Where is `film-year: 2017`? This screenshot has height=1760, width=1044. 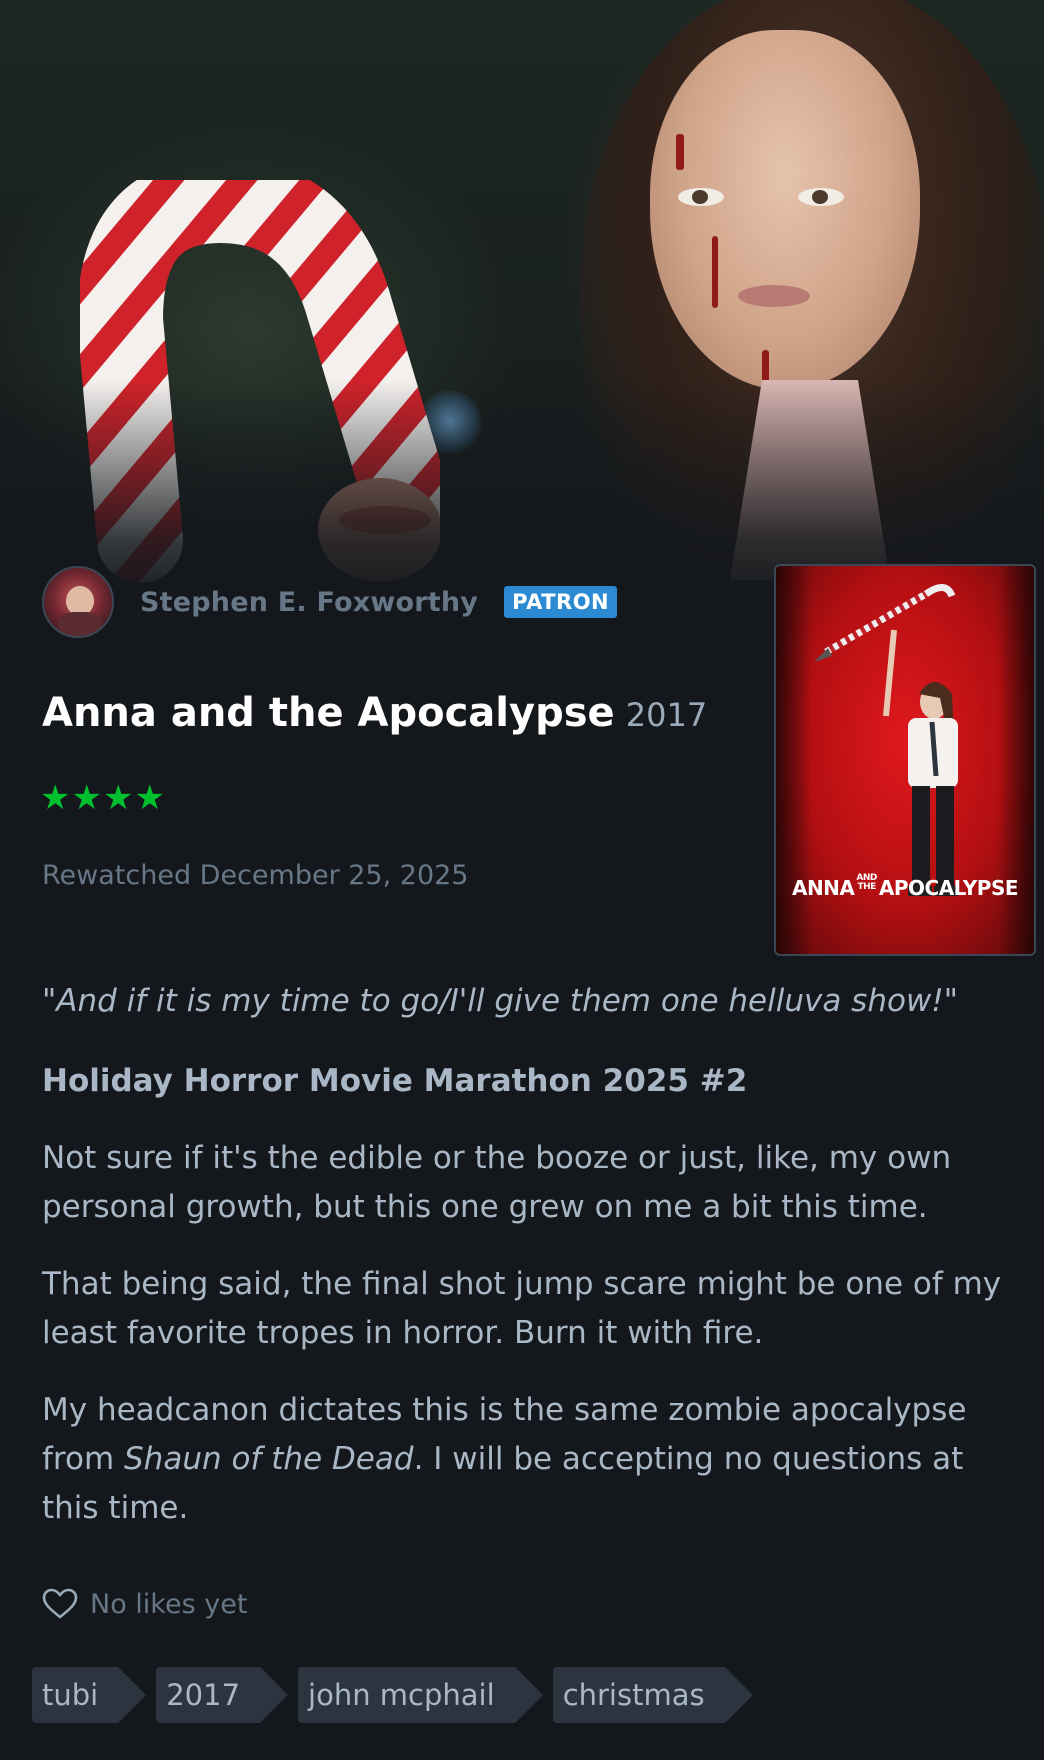
film-year: 2017 is located at coordinates (666, 715).